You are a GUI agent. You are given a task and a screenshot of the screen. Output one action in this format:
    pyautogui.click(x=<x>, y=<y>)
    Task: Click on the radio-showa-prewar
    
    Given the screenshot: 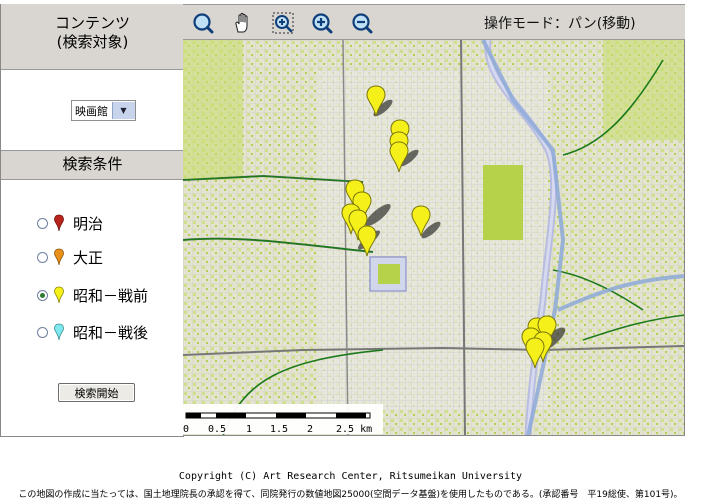 What is the action you would take?
    pyautogui.click(x=42, y=295)
    